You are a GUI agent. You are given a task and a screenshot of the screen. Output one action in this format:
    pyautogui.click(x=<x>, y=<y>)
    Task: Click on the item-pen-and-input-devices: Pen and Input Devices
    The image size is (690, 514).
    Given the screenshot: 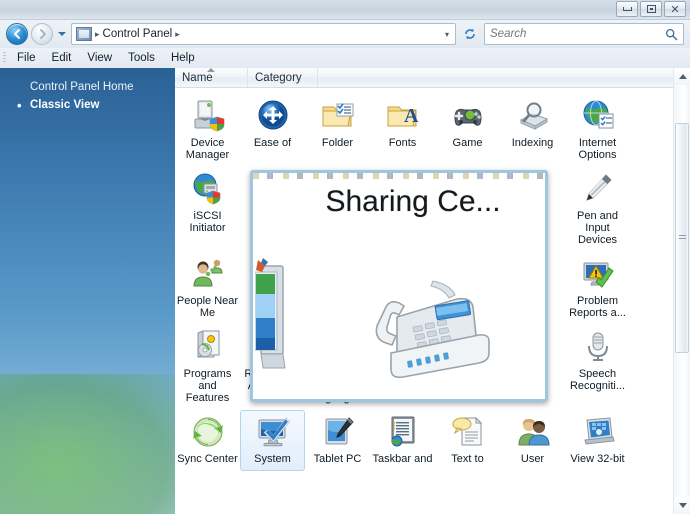 What is the action you would take?
    pyautogui.click(x=597, y=209)
    